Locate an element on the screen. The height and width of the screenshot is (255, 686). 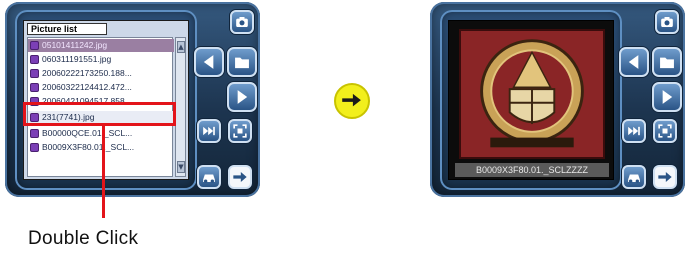
picture-list-title: Picture list is located at coordinates (67, 29).